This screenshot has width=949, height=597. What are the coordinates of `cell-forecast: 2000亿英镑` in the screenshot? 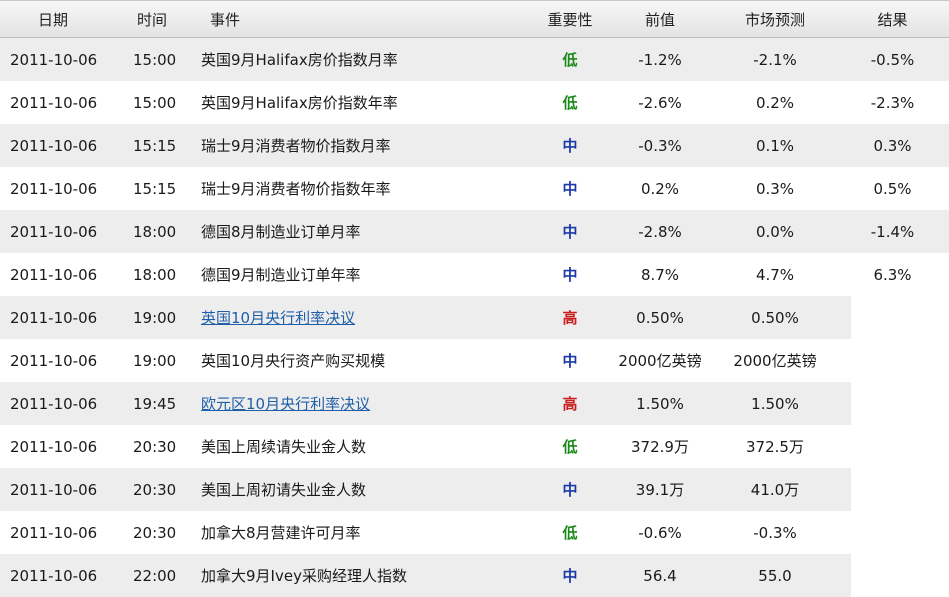 It's located at (775, 361).